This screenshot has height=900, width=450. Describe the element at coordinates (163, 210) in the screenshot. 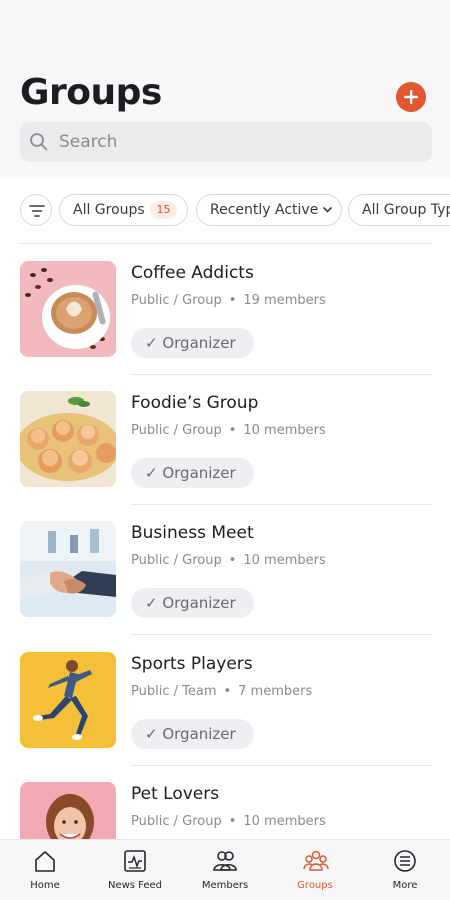

I see `group-count-badge: 15` at that location.